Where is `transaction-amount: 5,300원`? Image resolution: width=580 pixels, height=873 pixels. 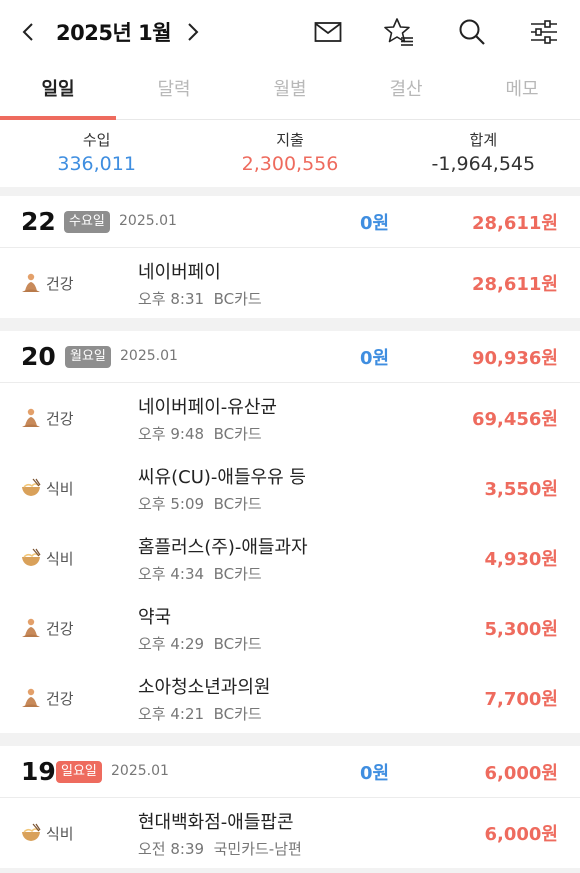
transaction-amount: 5,300원 is located at coordinates (521, 629).